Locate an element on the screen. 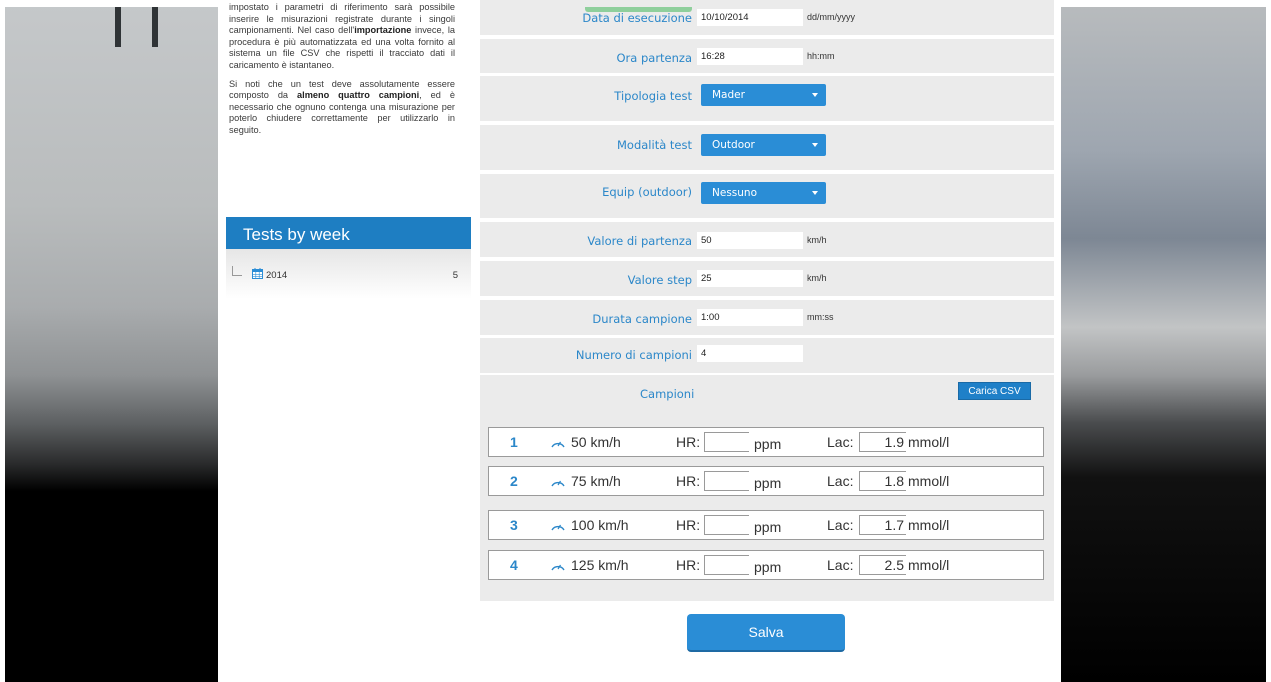 This screenshot has height=682, width=1271. sample-speed: 125 km/h is located at coordinates (600, 565).